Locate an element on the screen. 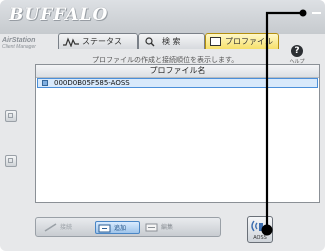 The height and width of the screenshot is (251, 325). callout-end-dot is located at coordinates (267, 230).